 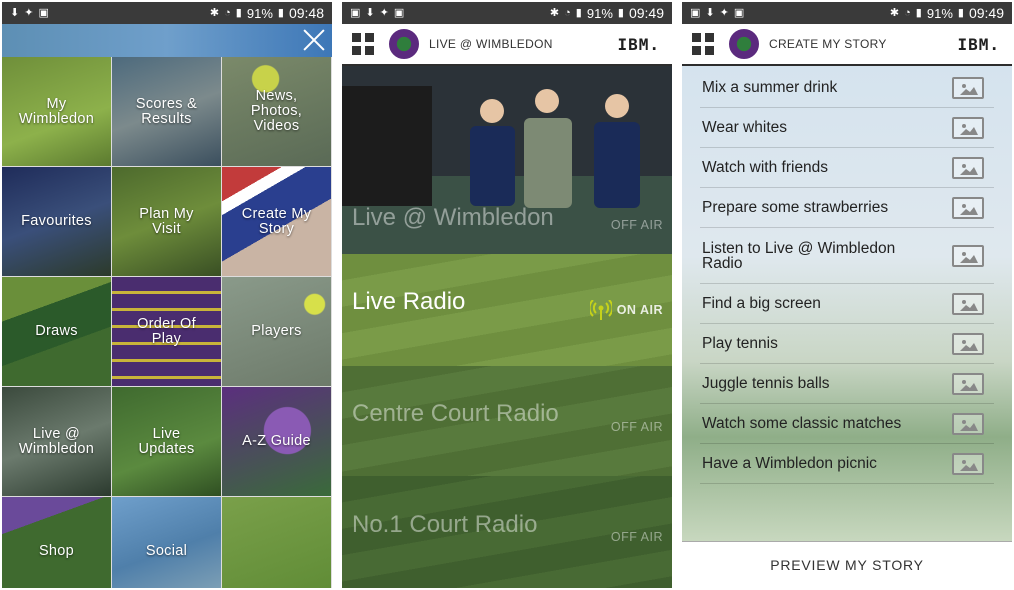 What do you see at coordinates (770, 87) in the screenshot?
I see `story-item-label: Mix a summer drink` at bounding box center [770, 87].